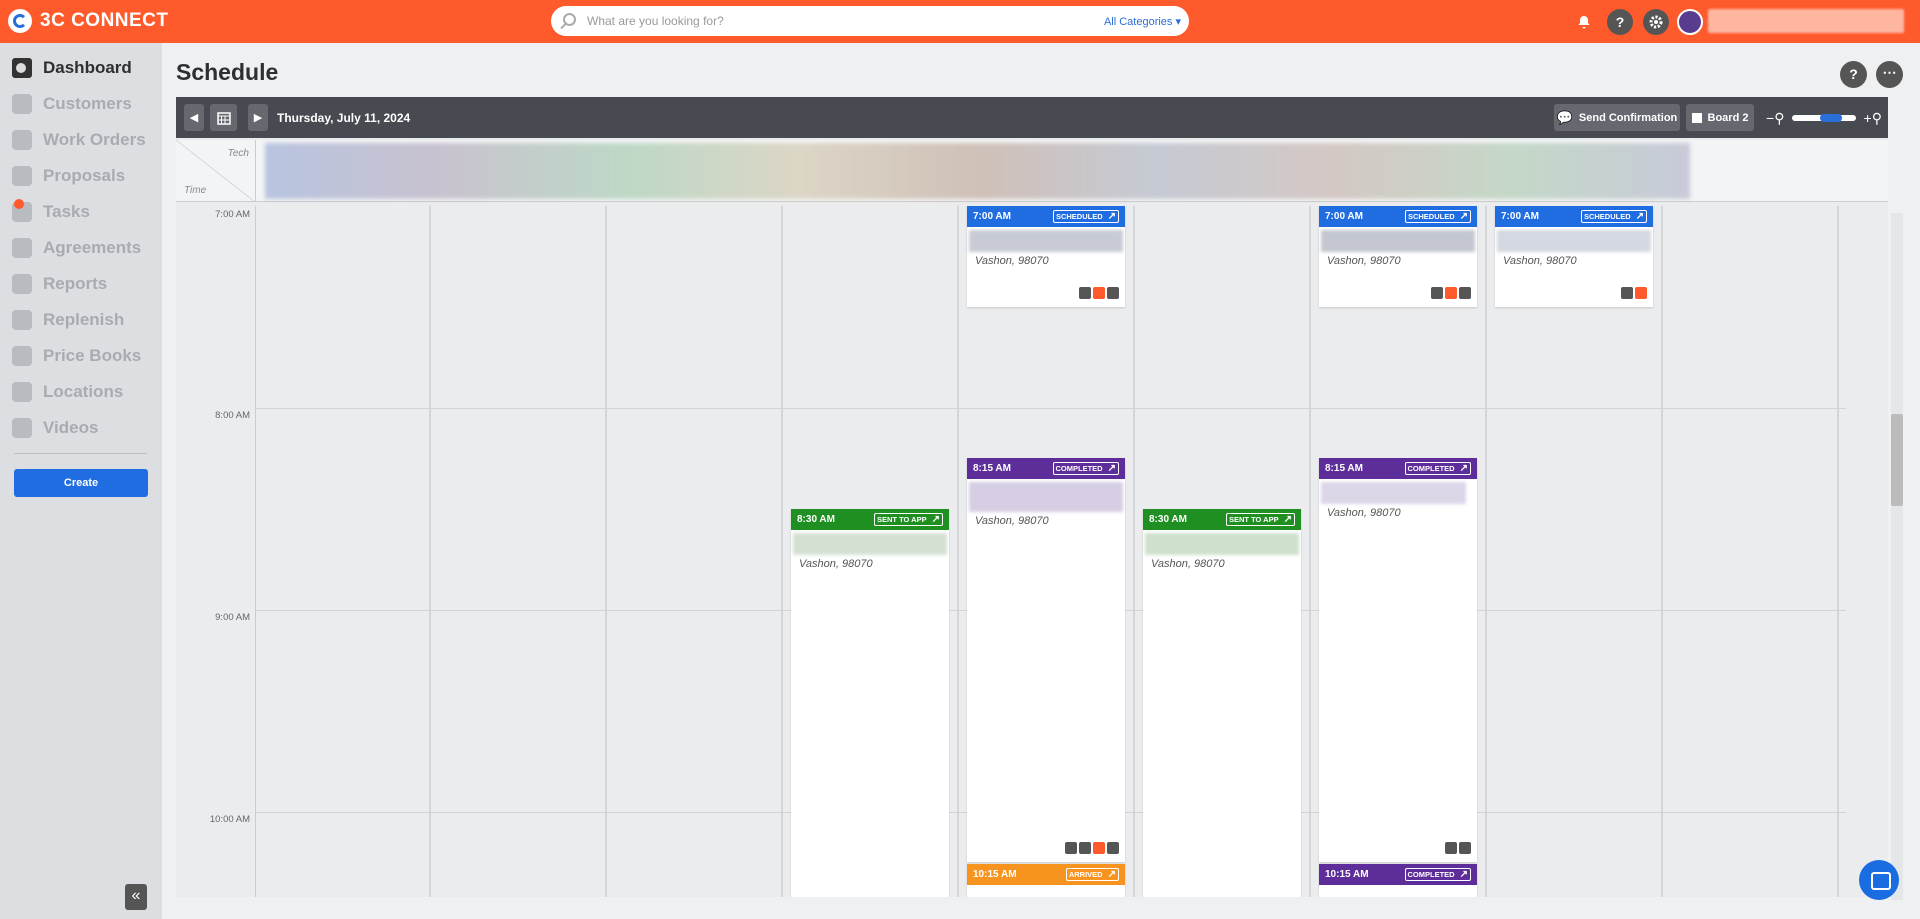 The width and height of the screenshot is (1920, 919). Describe the element at coordinates (67, 392) in the screenshot. I see `sidebar-item-locations: Locations` at that location.